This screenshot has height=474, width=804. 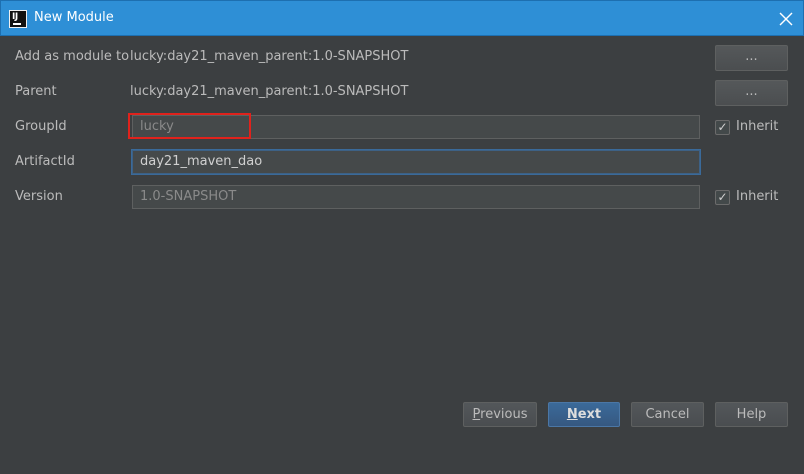 What do you see at coordinates (584, 414) in the screenshot?
I see `next-button: Next` at bounding box center [584, 414].